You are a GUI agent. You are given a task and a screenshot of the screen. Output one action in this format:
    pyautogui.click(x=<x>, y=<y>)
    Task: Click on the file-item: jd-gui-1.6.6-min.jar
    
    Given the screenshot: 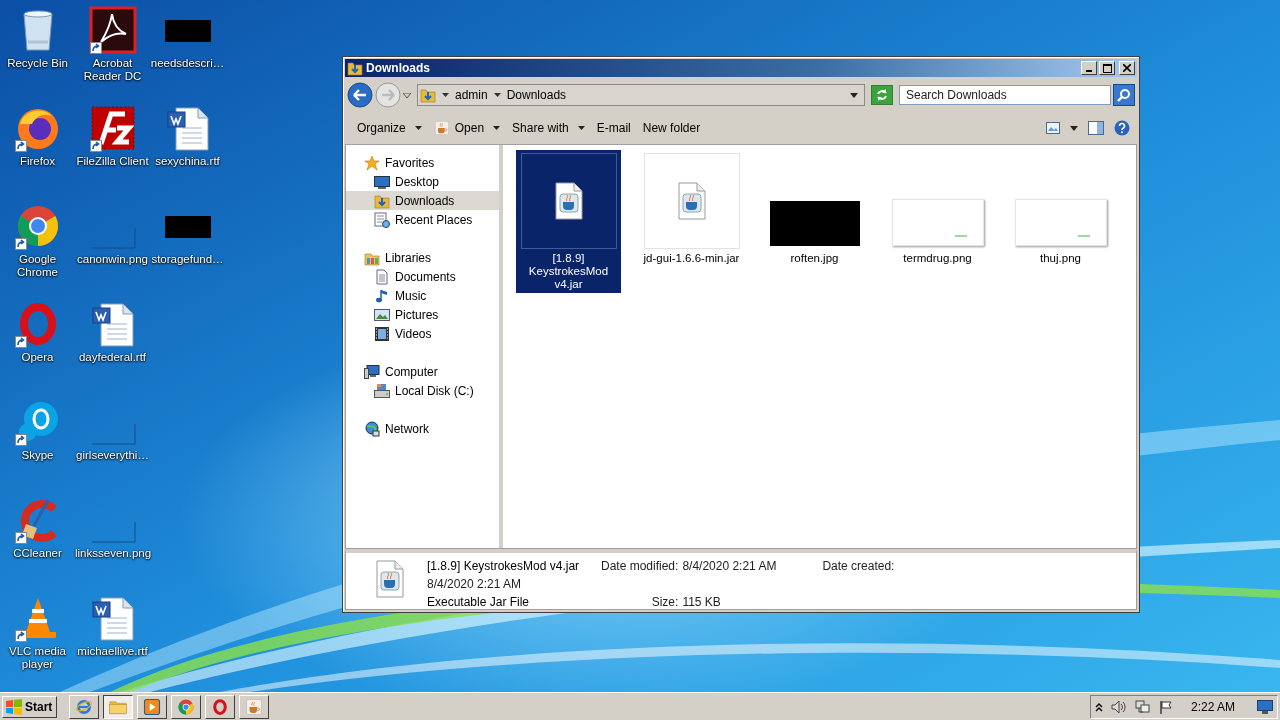 What is the action you would take?
    pyautogui.click(x=691, y=208)
    